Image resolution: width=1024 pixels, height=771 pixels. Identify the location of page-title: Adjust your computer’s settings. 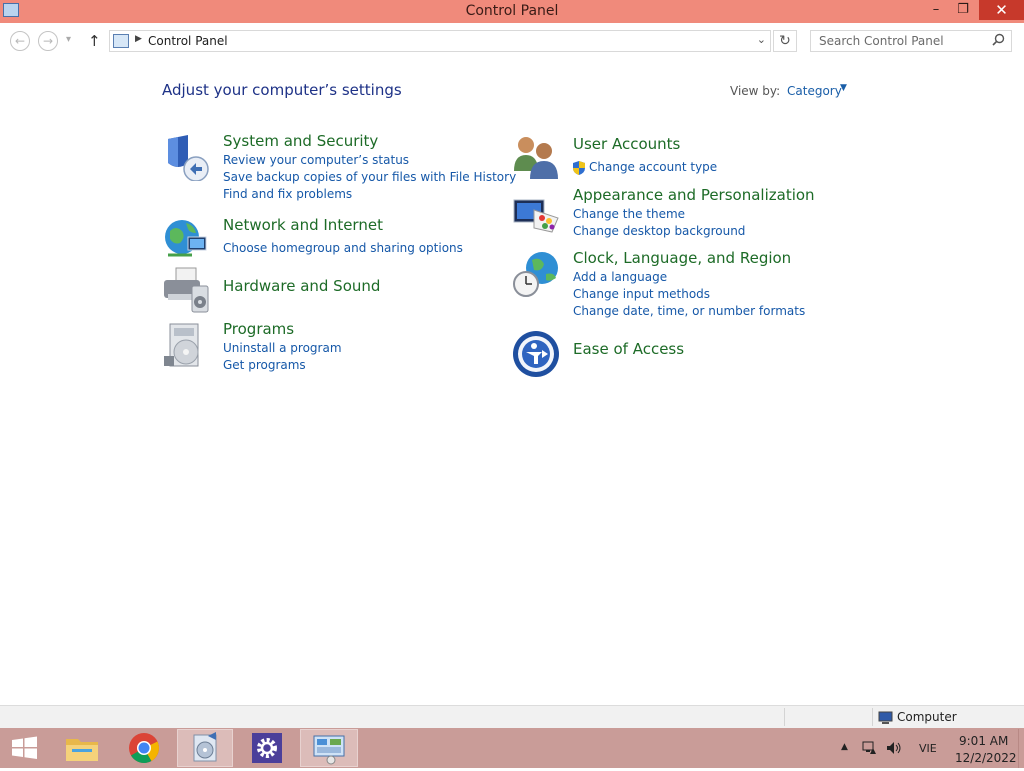
(282, 90).